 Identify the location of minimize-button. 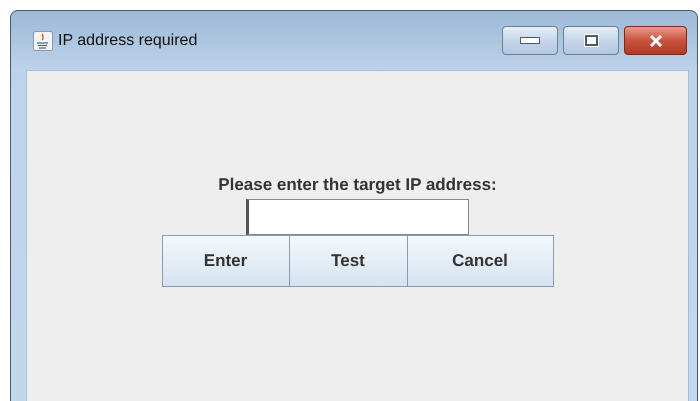
(530, 40).